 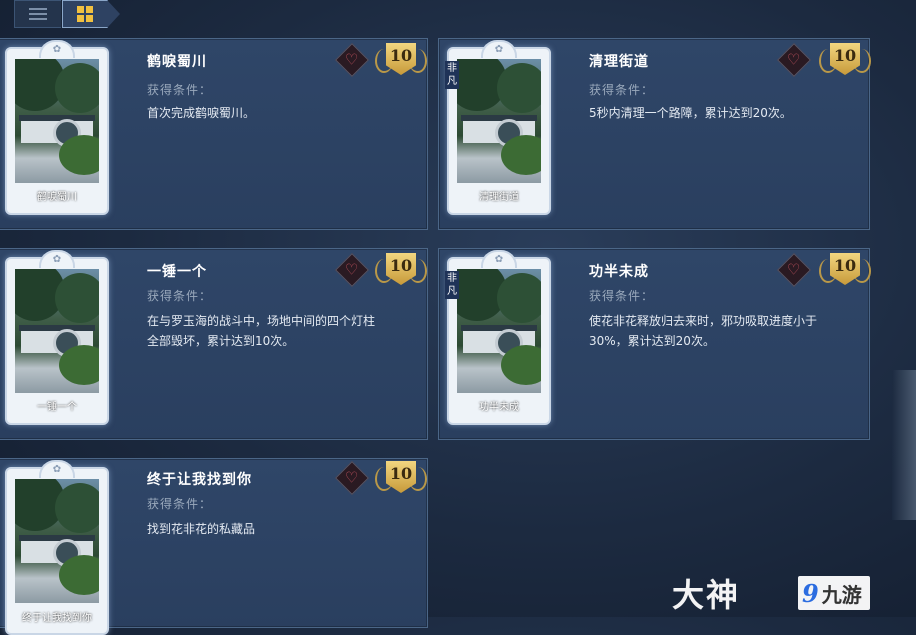 What do you see at coordinates (619, 272) in the screenshot?
I see `achievement-title: 功半未成` at bounding box center [619, 272].